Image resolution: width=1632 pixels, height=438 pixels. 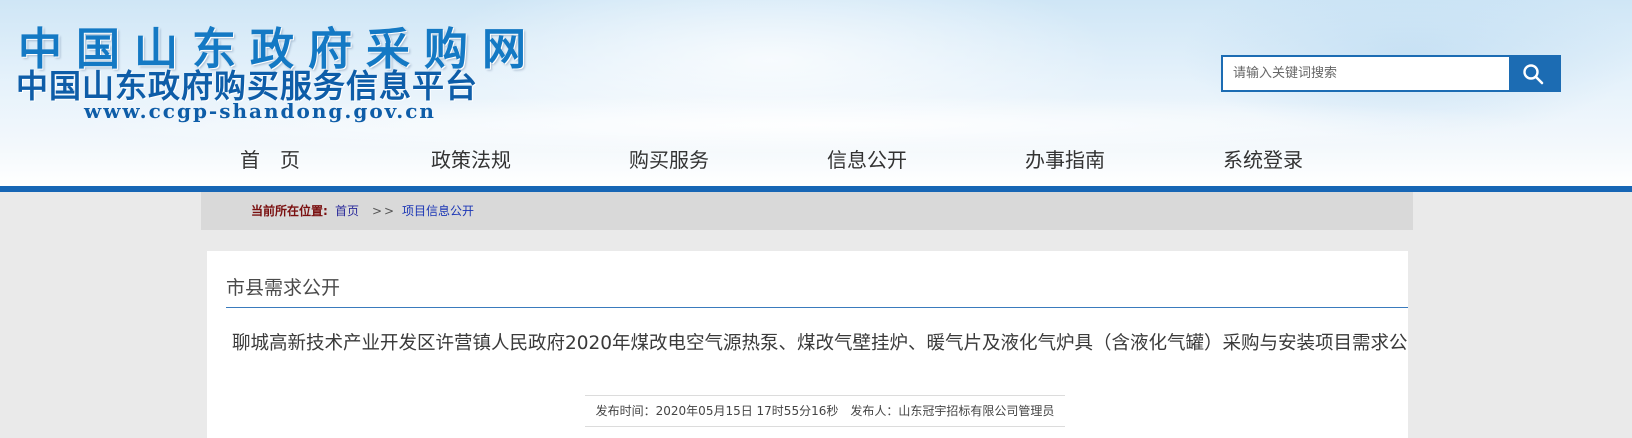 What do you see at coordinates (867, 160) in the screenshot?
I see `nav-item-info-disclosure: 信息公开` at bounding box center [867, 160].